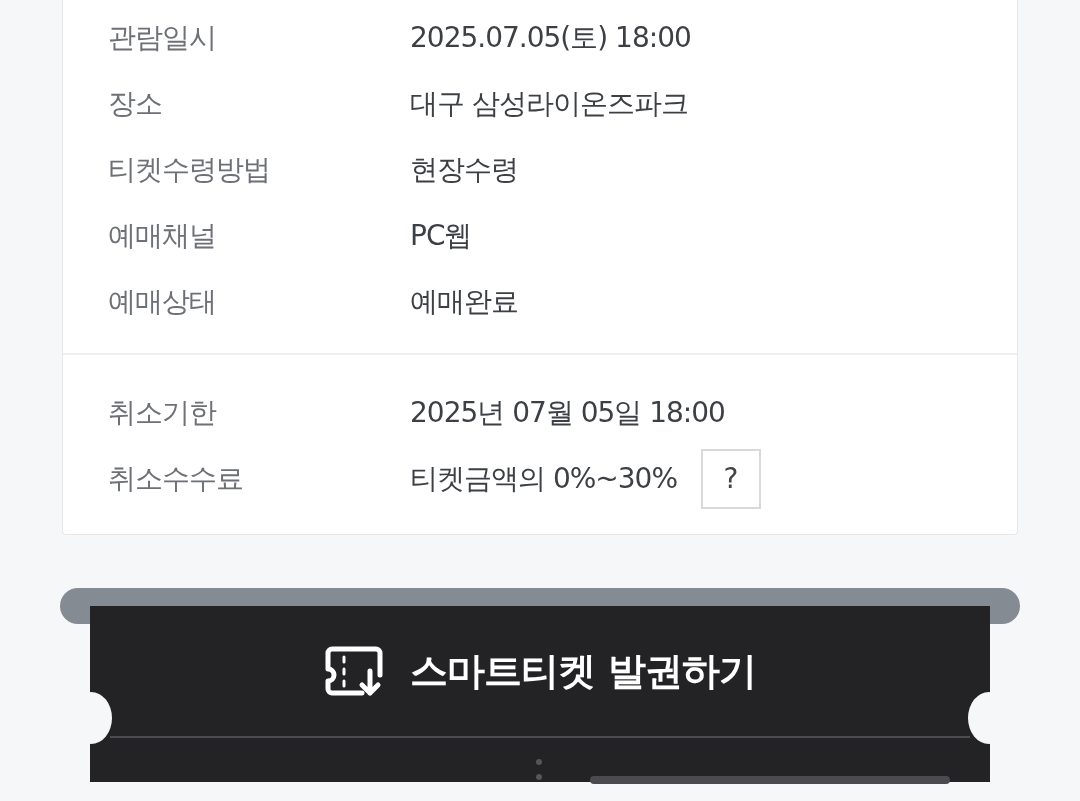 This screenshot has height=801, width=1080. Describe the element at coordinates (162, 38) in the screenshot. I see `field-label: 관람일시` at that location.